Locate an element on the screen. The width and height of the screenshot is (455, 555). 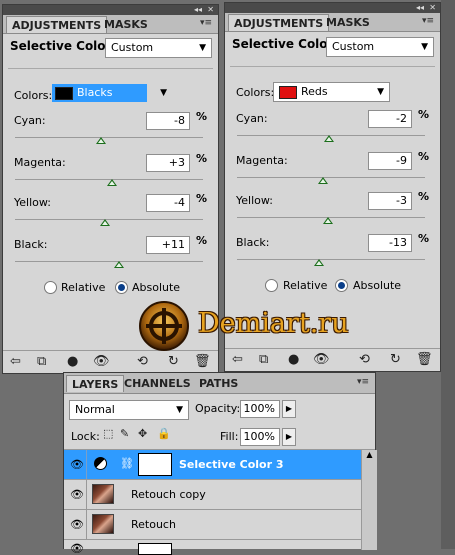
slider-value-input: +3 is located at coordinates (168, 163).